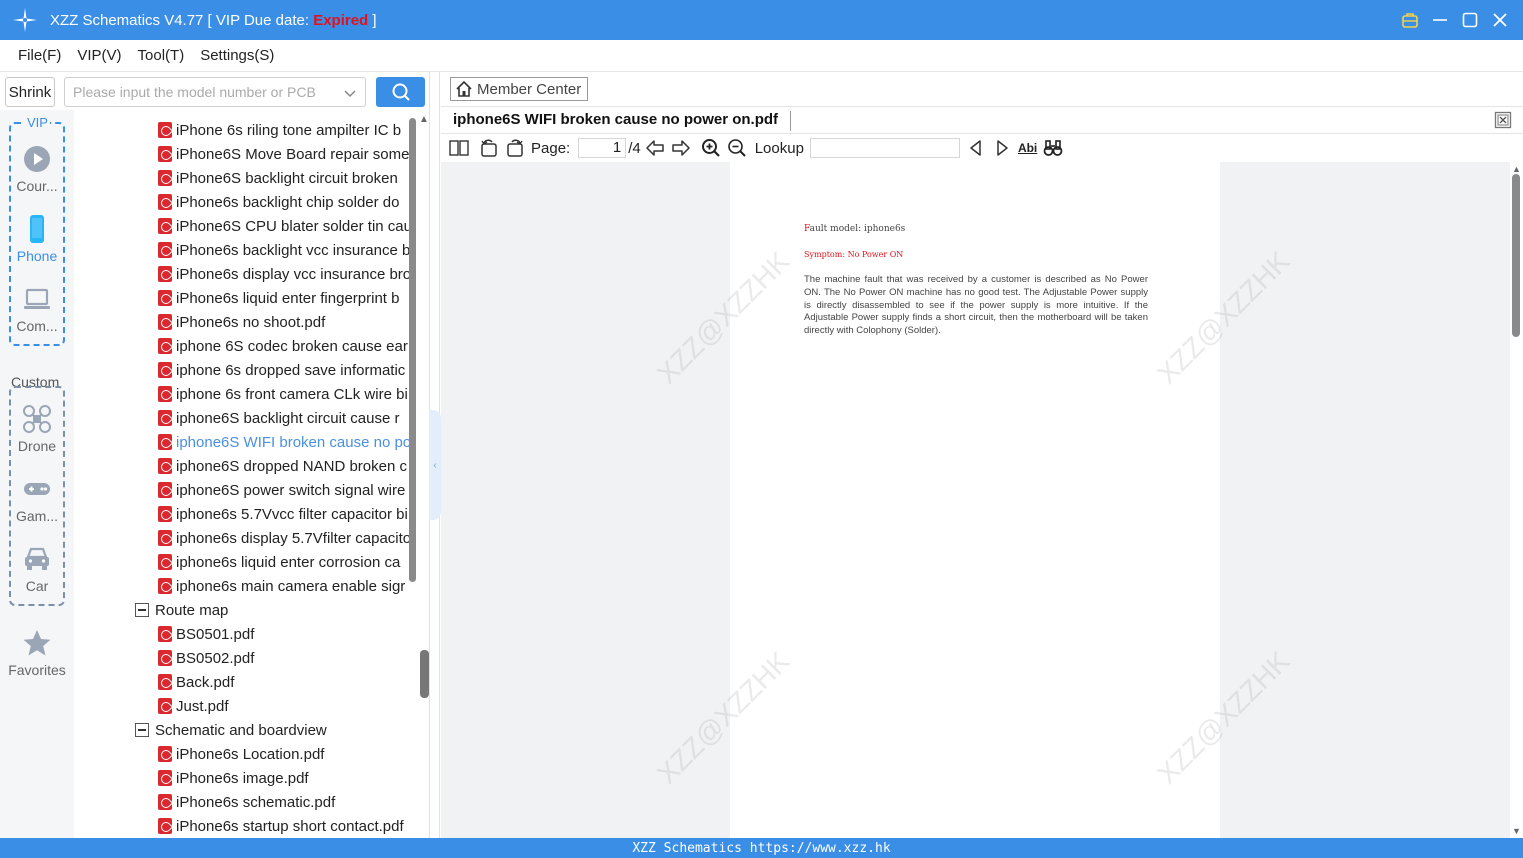 The width and height of the screenshot is (1523, 858). What do you see at coordinates (681, 148) in the screenshot?
I see `next-page-icon` at bounding box center [681, 148].